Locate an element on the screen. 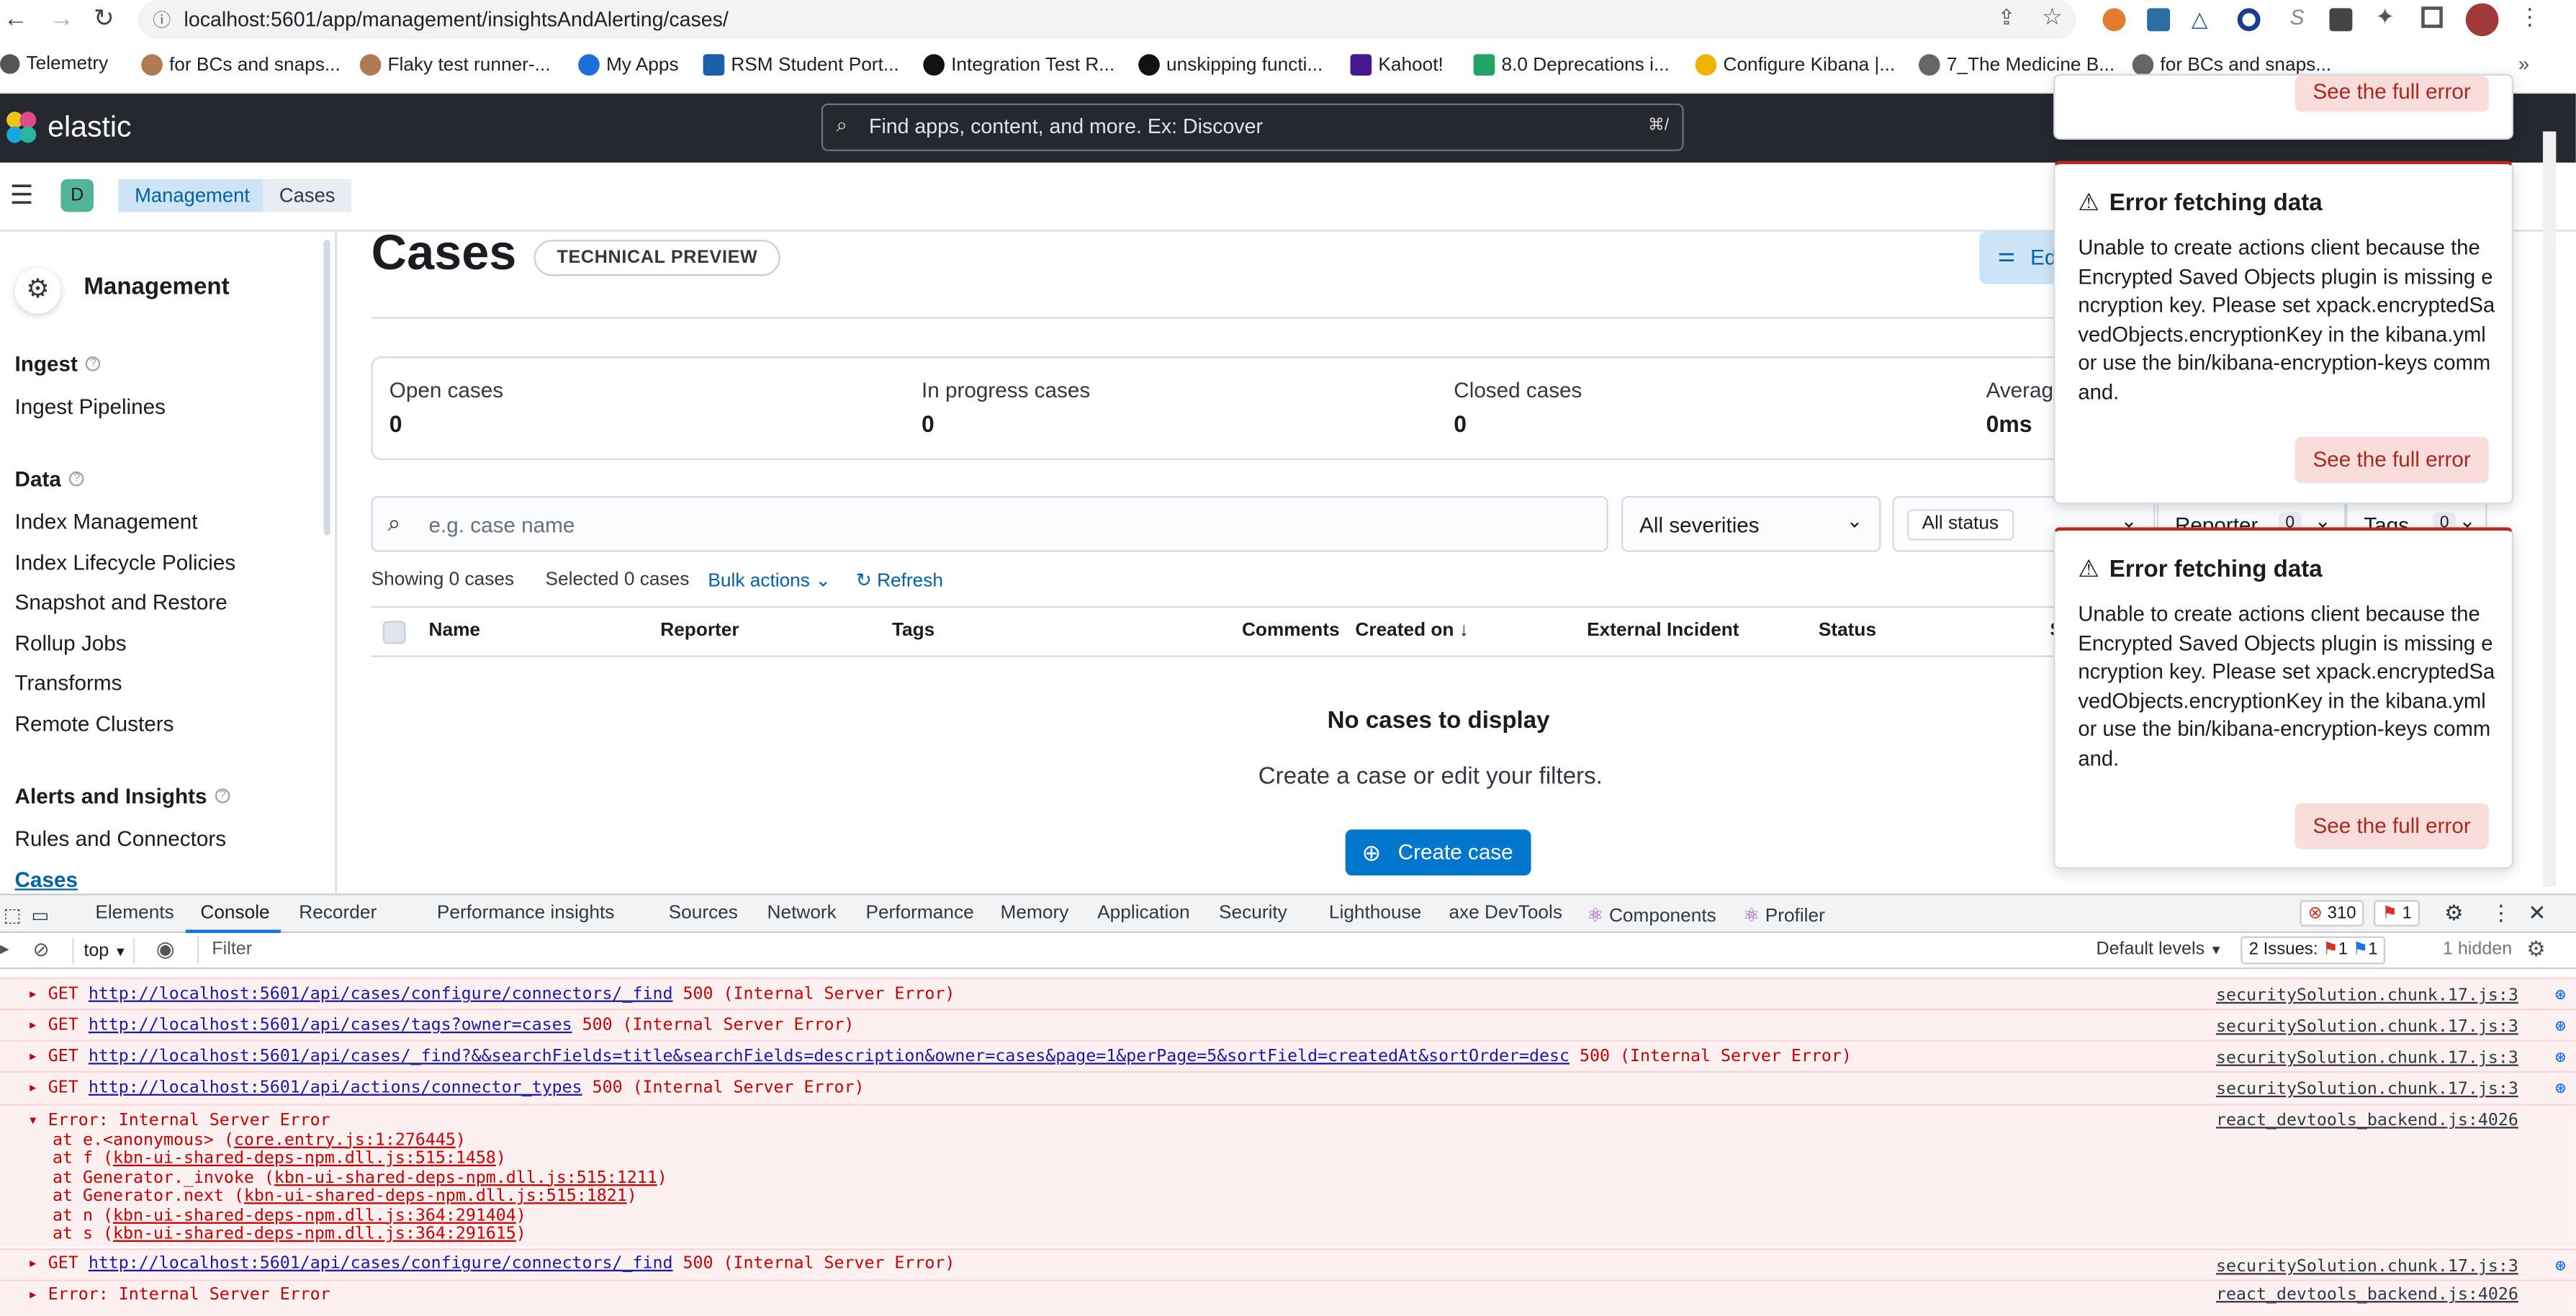  triangle-extension-icon: △ is located at coordinates (2200, 20).